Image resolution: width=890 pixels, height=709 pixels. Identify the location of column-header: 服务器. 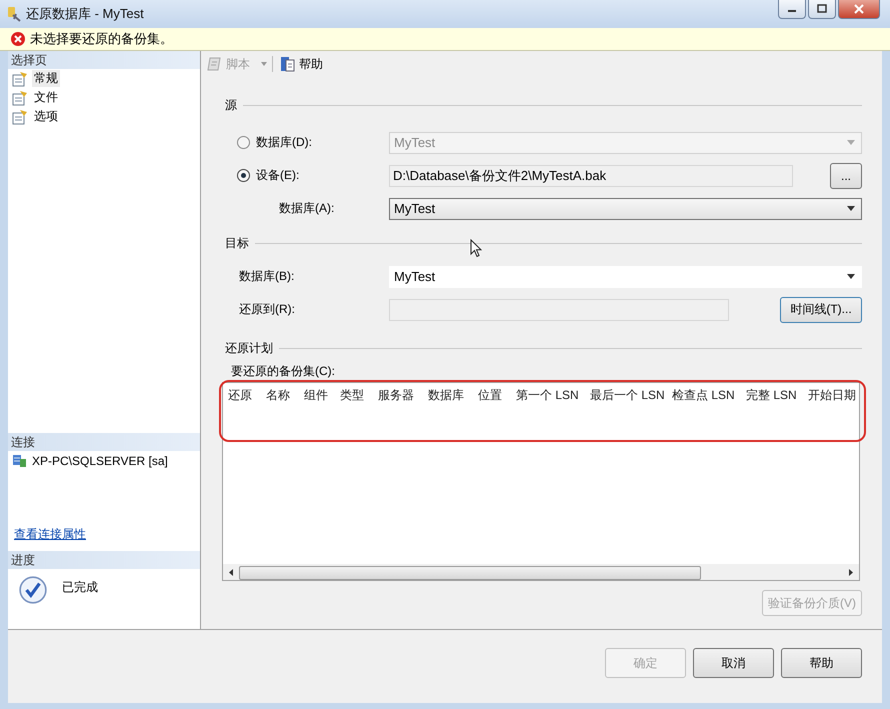
(403, 395).